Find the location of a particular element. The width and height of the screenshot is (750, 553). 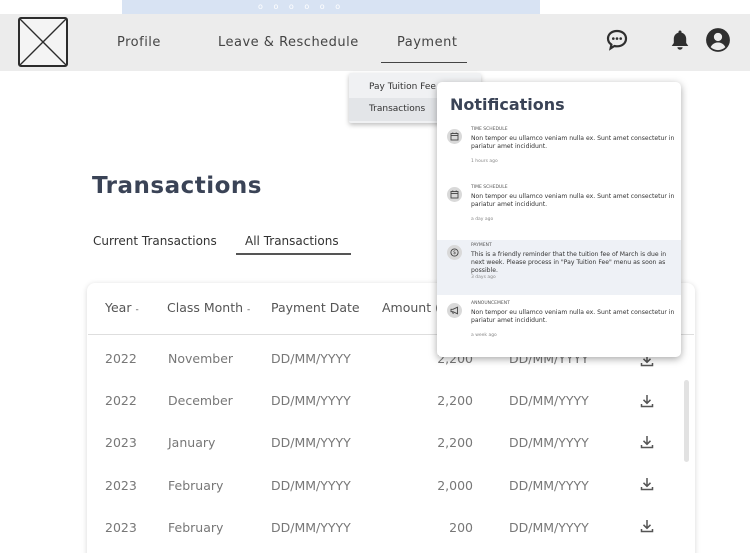

cell-class-month: January is located at coordinates (192, 442).